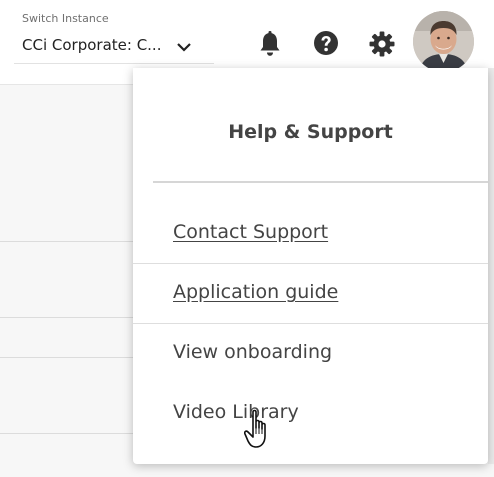  Describe the element at coordinates (255, 292) in the screenshot. I see `application-guide-link: Application guide` at that location.